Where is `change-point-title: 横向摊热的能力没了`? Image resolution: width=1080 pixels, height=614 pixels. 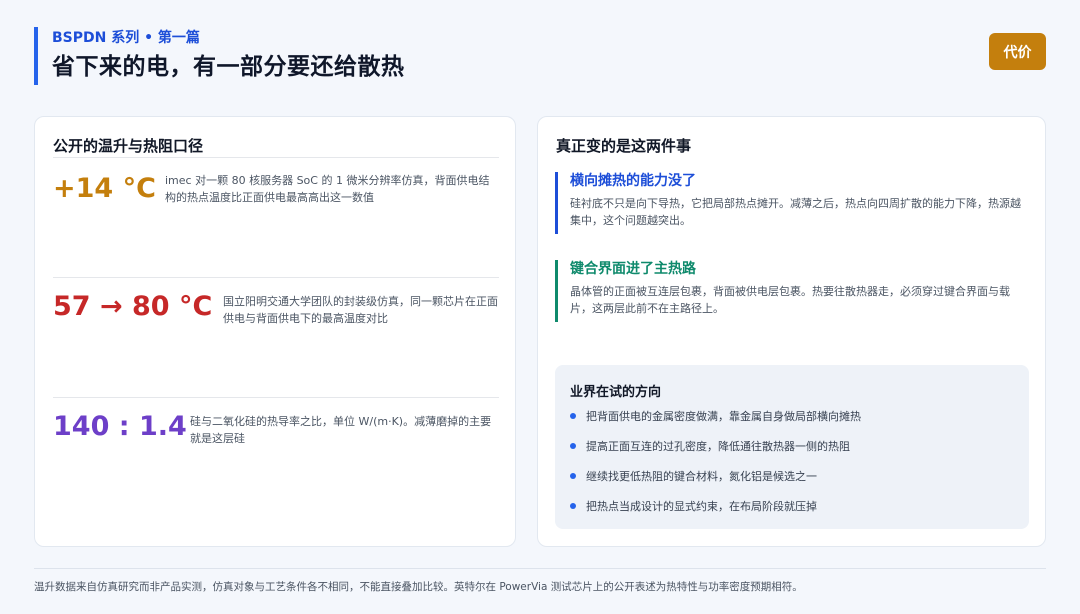
change-point-title: 横向摊热的能力没了 is located at coordinates (633, 181).